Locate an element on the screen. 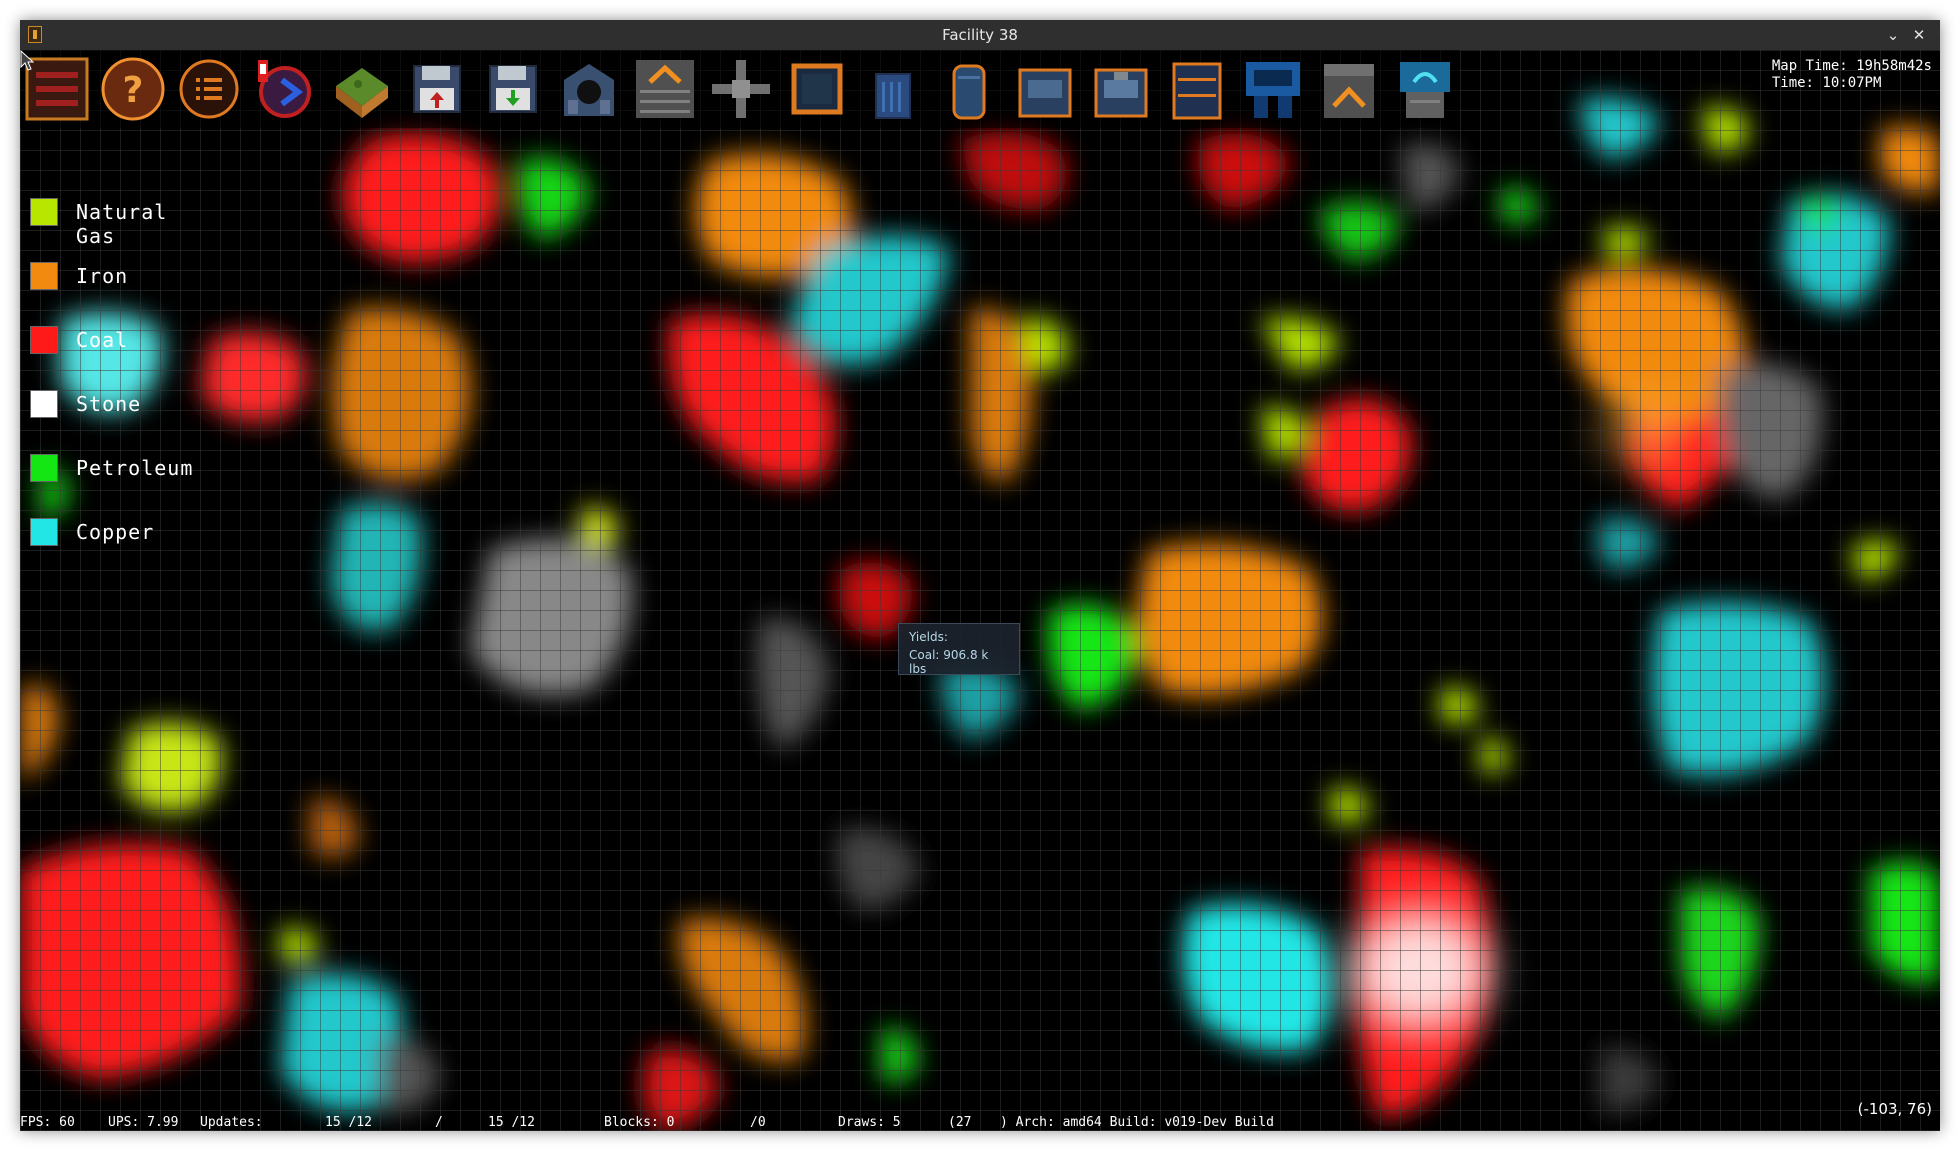 The image size is (1960, 1151). toolbar: ? is located at coordinates (740, 89).